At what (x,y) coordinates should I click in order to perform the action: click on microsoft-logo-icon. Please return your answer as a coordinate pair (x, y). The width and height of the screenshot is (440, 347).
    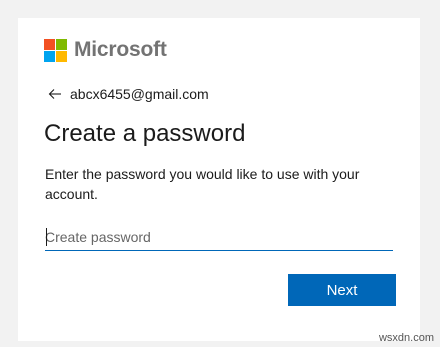
    Looking at the image, I should click on (55, 50).